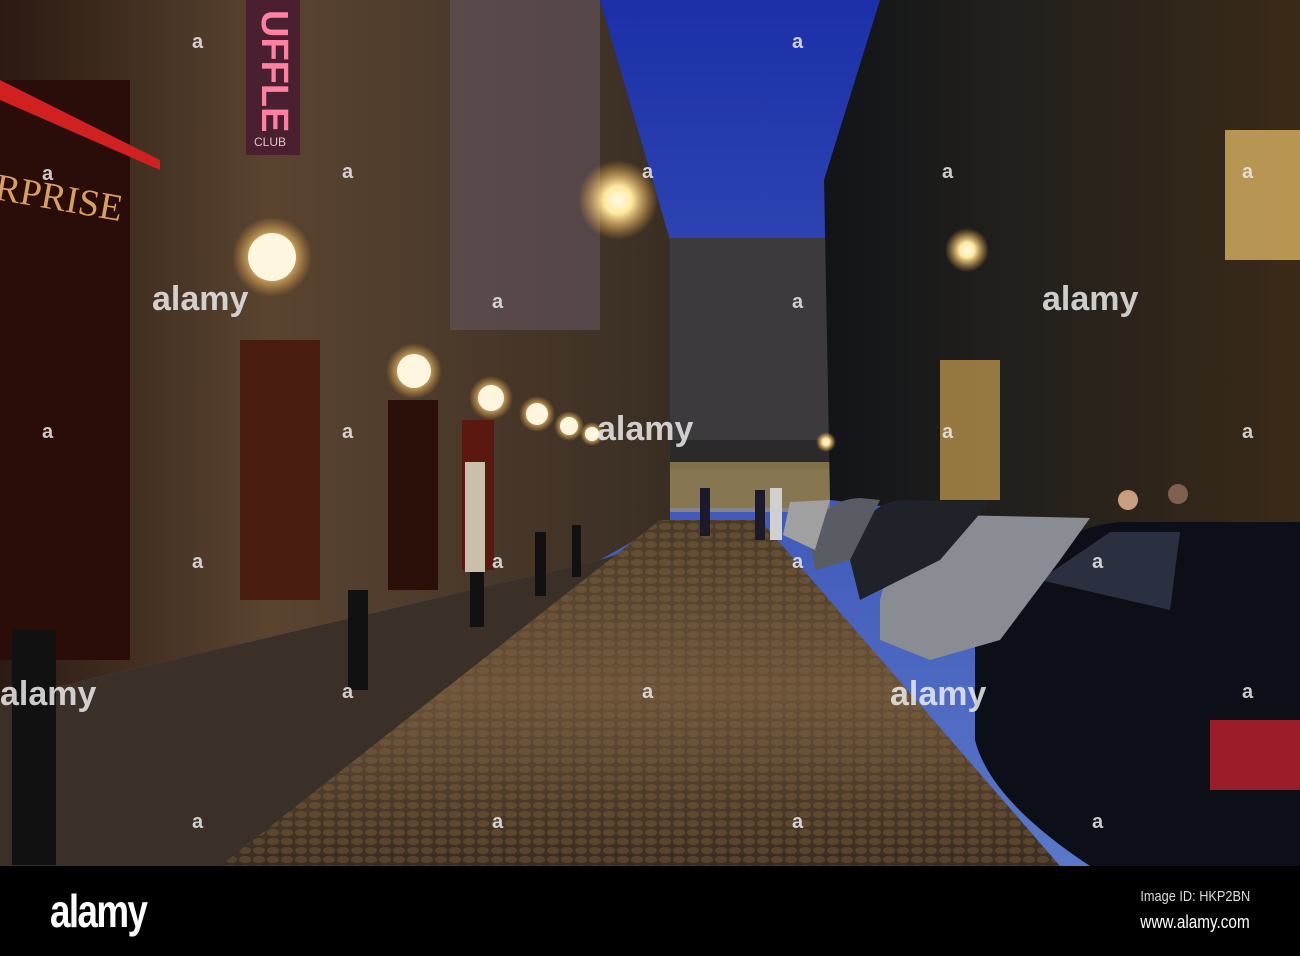  I want to click on shopfront-enterprise, so click(65, 370).